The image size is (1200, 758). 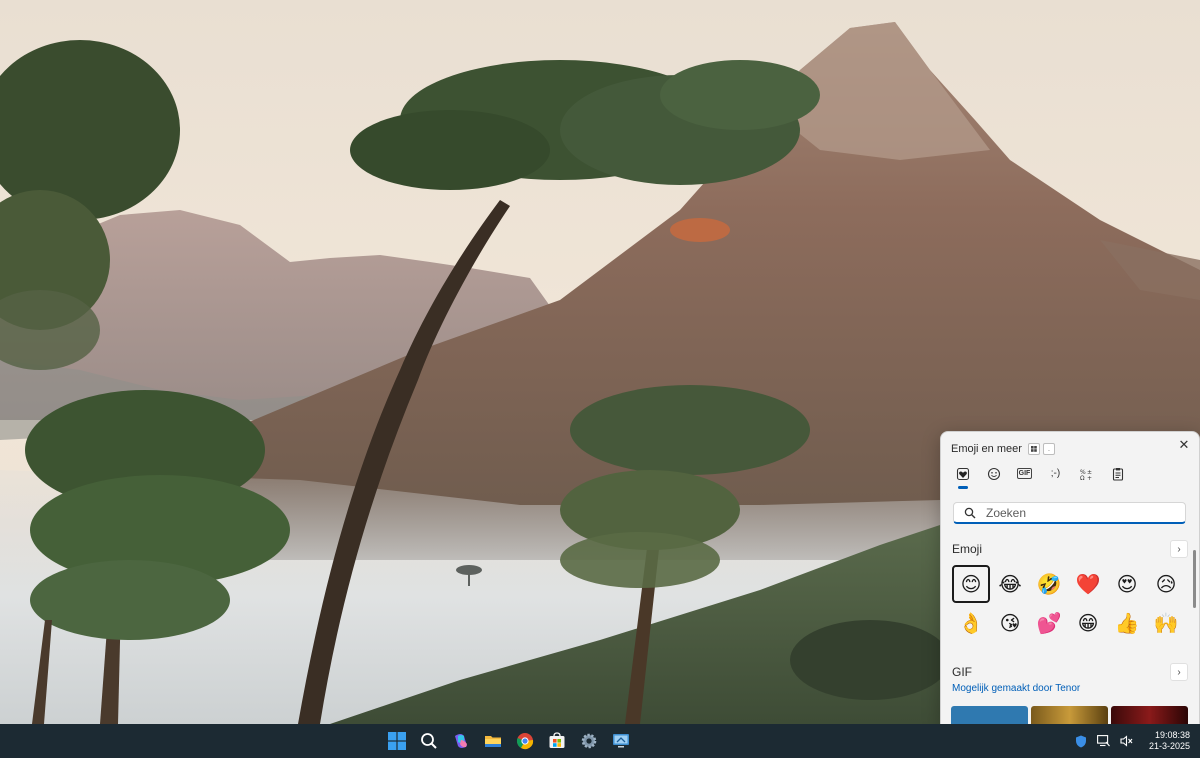 What do you see at coordinates (1010, 623) in the screenshot?
I see `emoji-item: 😘` at bounding box center [1010, 623].